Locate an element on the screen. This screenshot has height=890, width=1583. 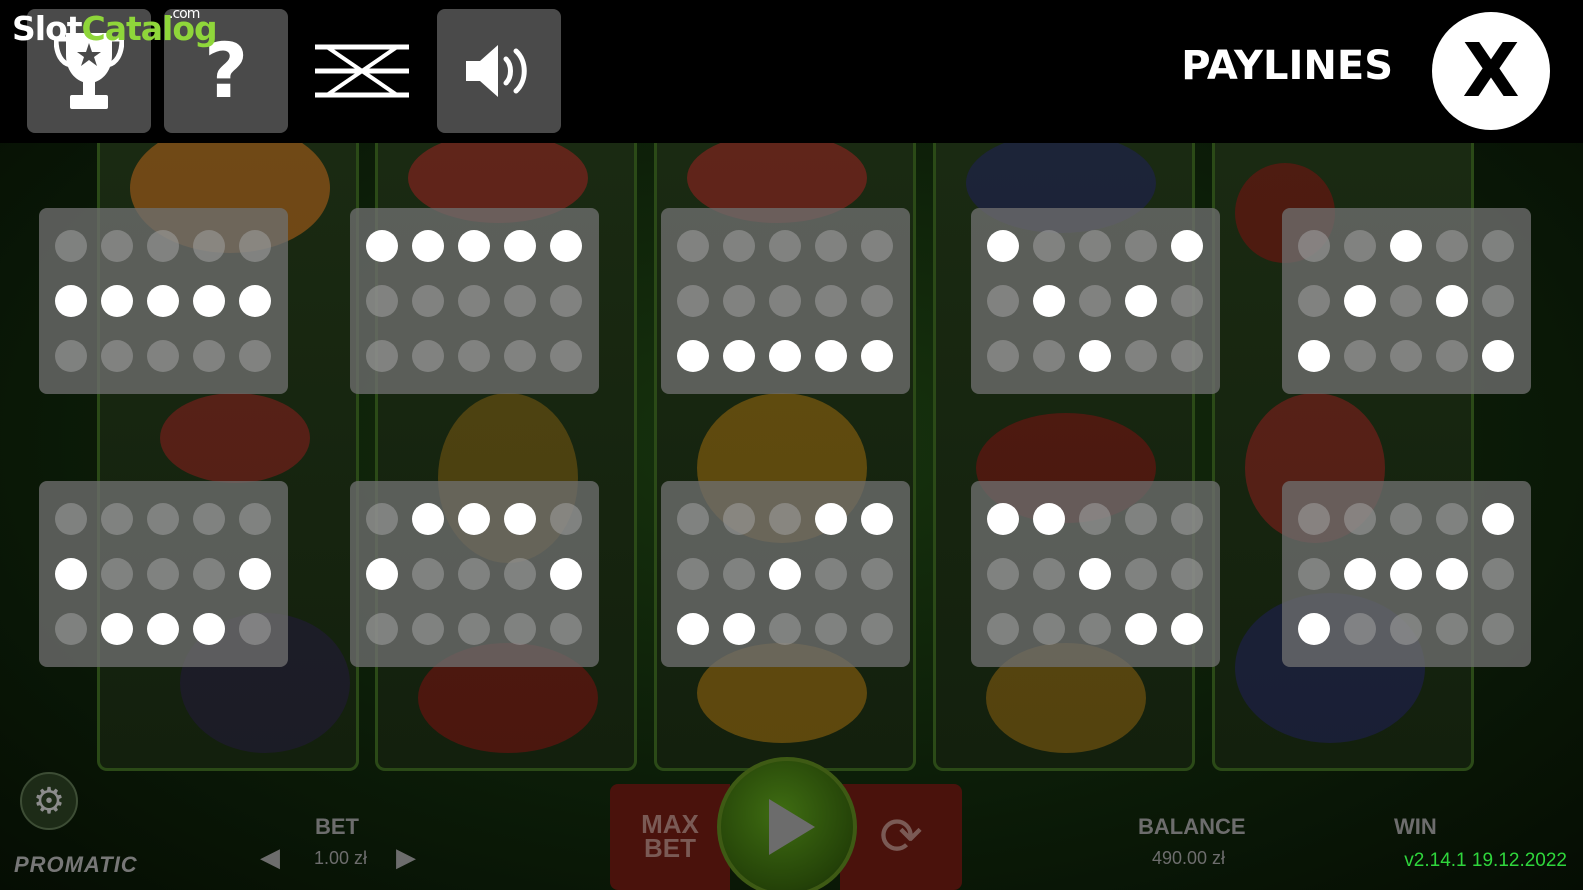
version-text: v2.14.1 19.12.2022 is located at coordinates (1485, 860).